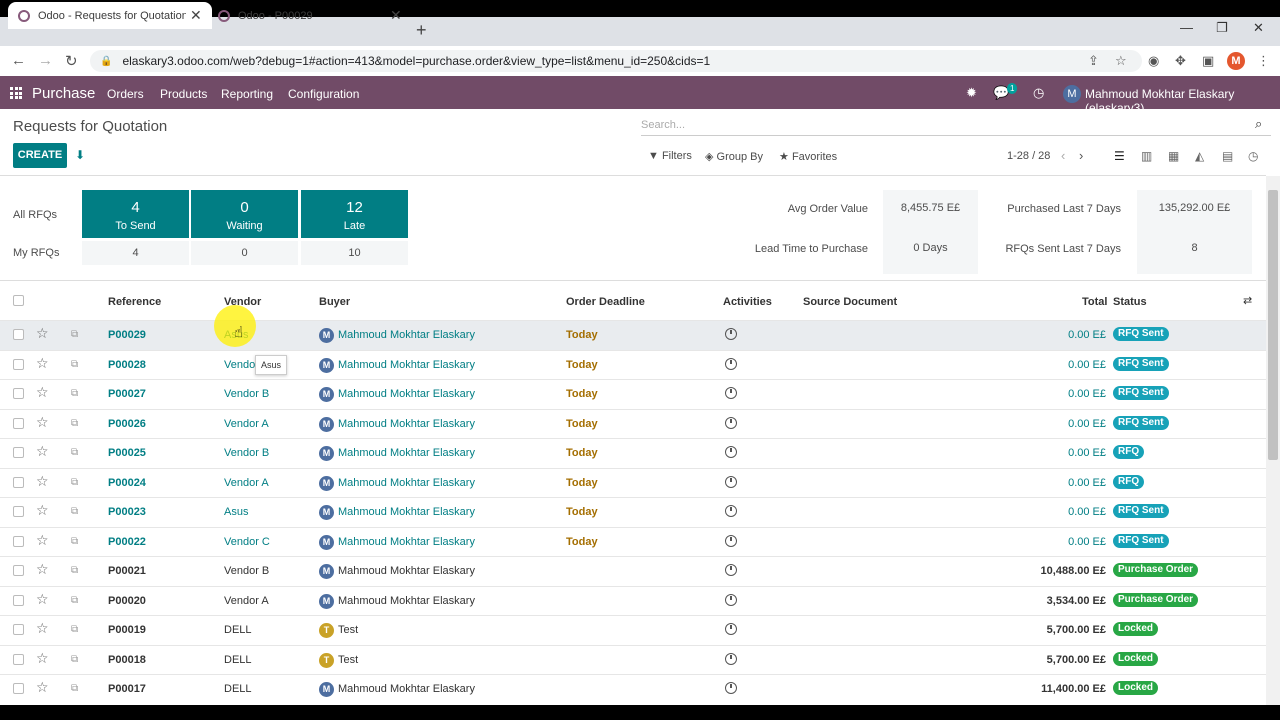 Image resolution: width=1280 pixels, height=720 pixels. What do you see at coordinates (670, 156) in the screenshot?
I see `filters-button: ▼ Filters` at bounding box center [670, 156].